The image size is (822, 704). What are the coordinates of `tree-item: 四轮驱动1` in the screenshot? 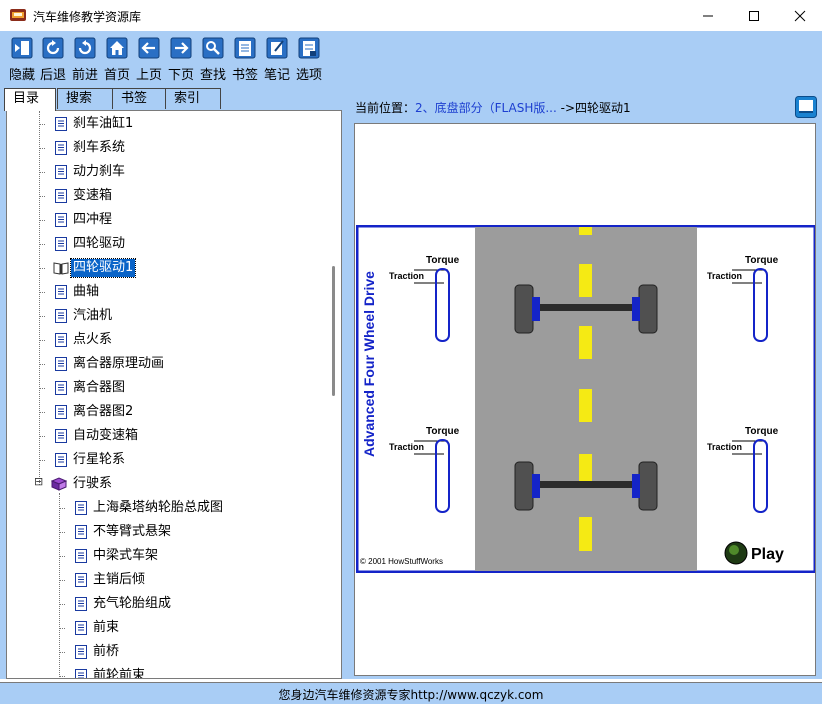 It's located at (167, 268).